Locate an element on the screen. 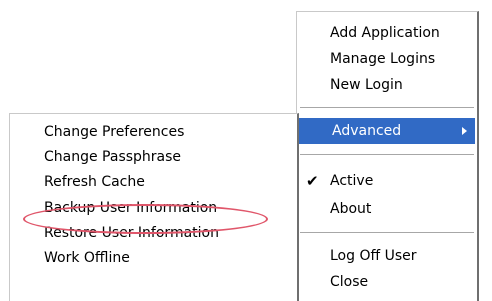 The width and height of the screenshot is (492, 301). menu-item-manage-logins: Manage Logins is located at coordinates (387, 59).